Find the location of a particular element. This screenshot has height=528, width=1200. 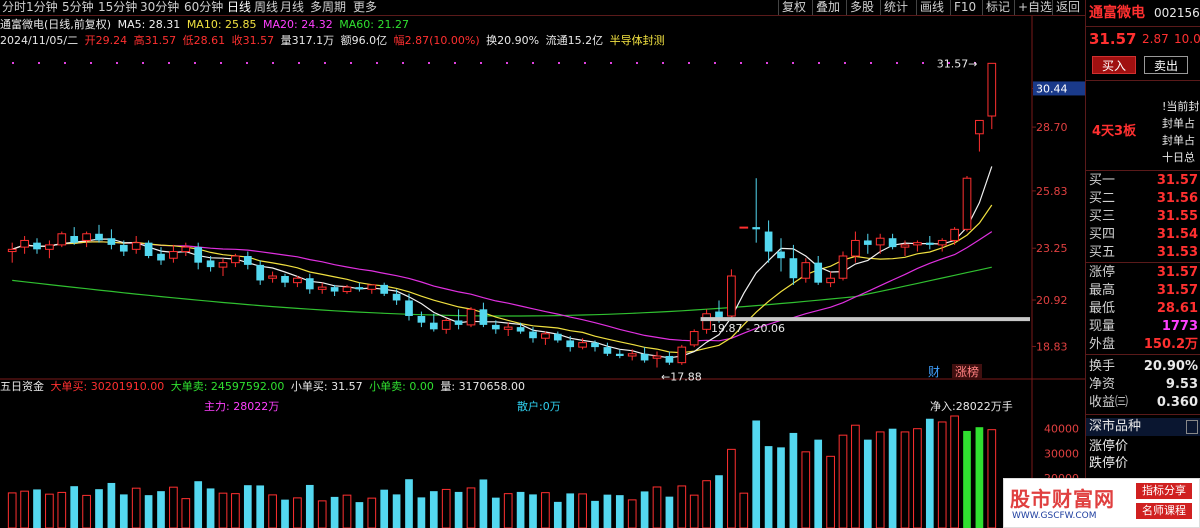

quote-row: 最高 31.57 is located at coordinates (1143, 291).